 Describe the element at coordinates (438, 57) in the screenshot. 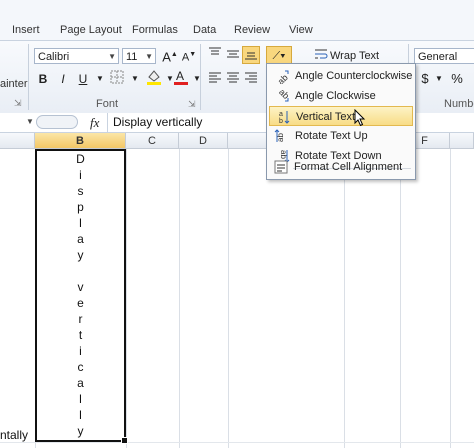

I see `number-format-value: General` at that location.